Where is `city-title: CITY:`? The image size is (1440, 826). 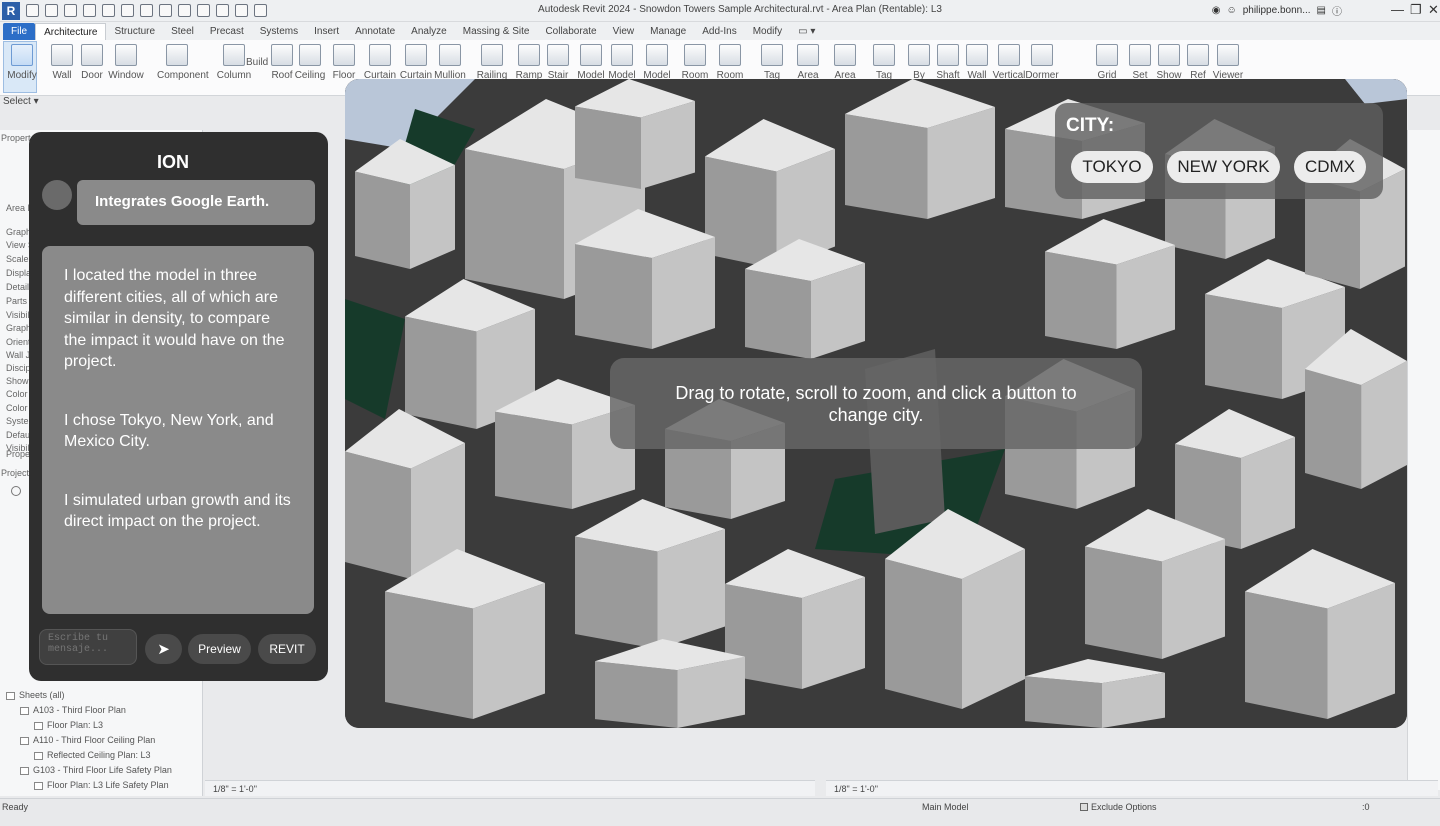
city-title: CITY: is located at coordinates (1090, 125).